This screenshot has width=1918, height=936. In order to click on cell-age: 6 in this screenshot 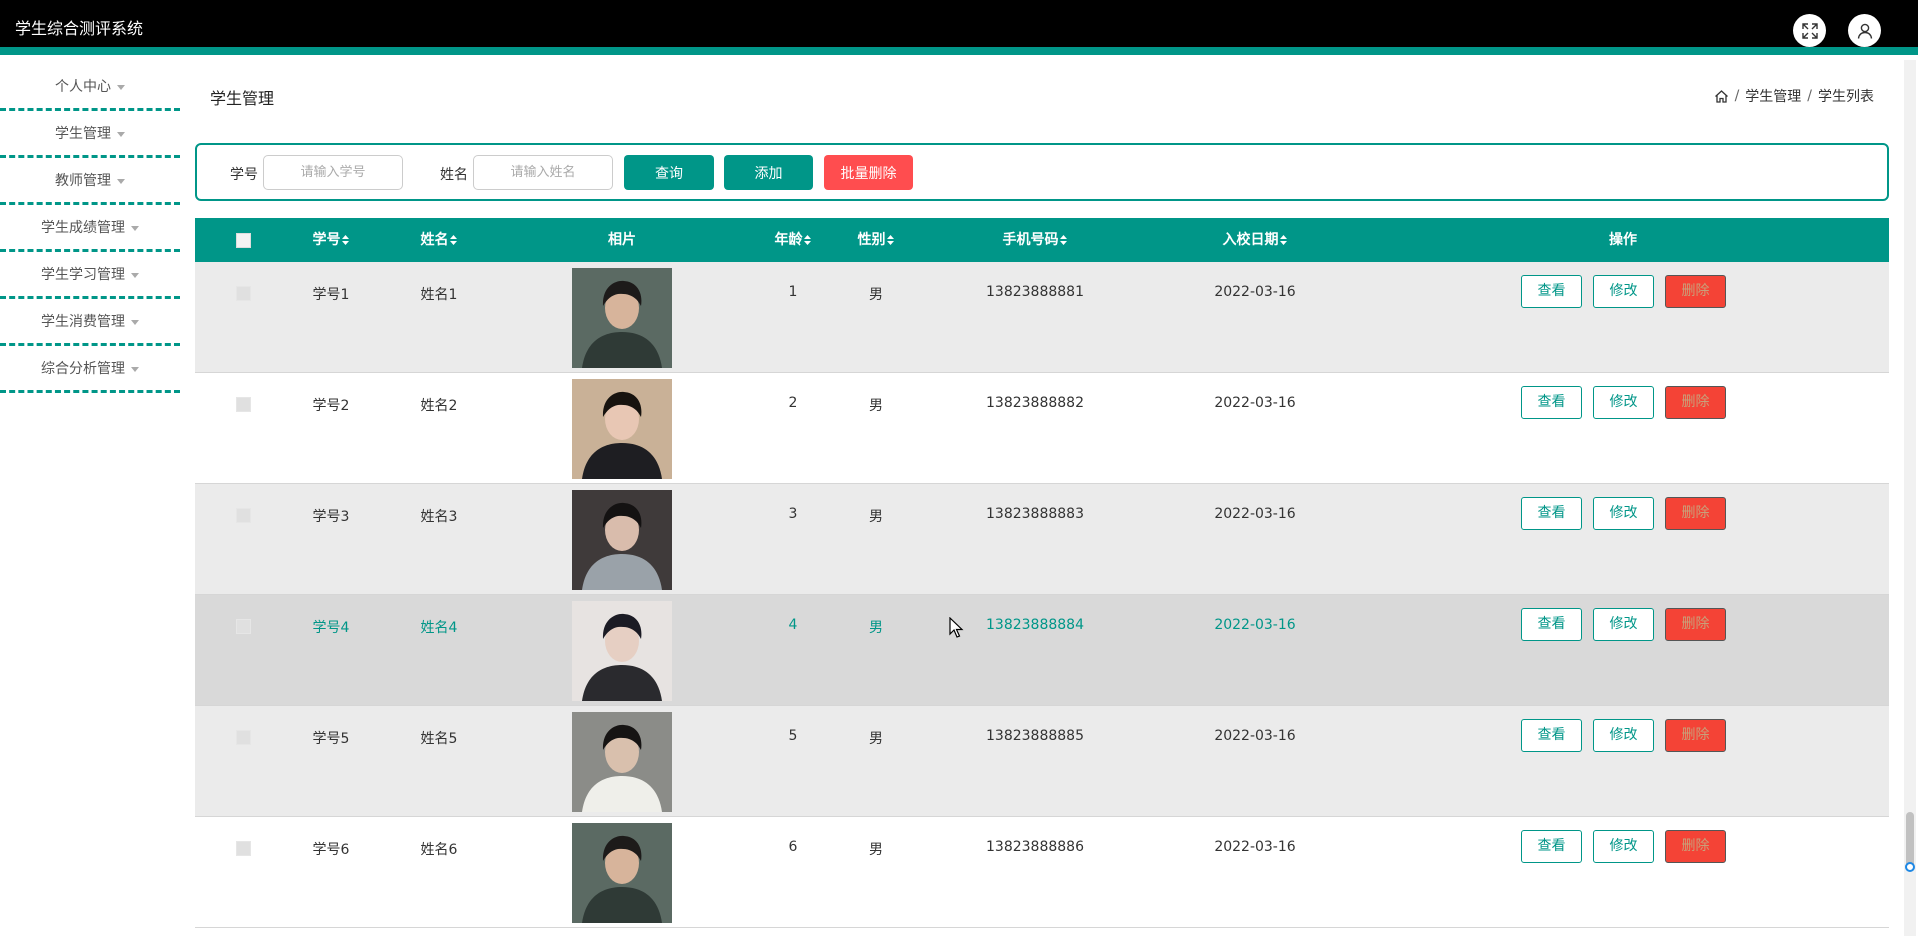, I will do `click(793, 847)`.